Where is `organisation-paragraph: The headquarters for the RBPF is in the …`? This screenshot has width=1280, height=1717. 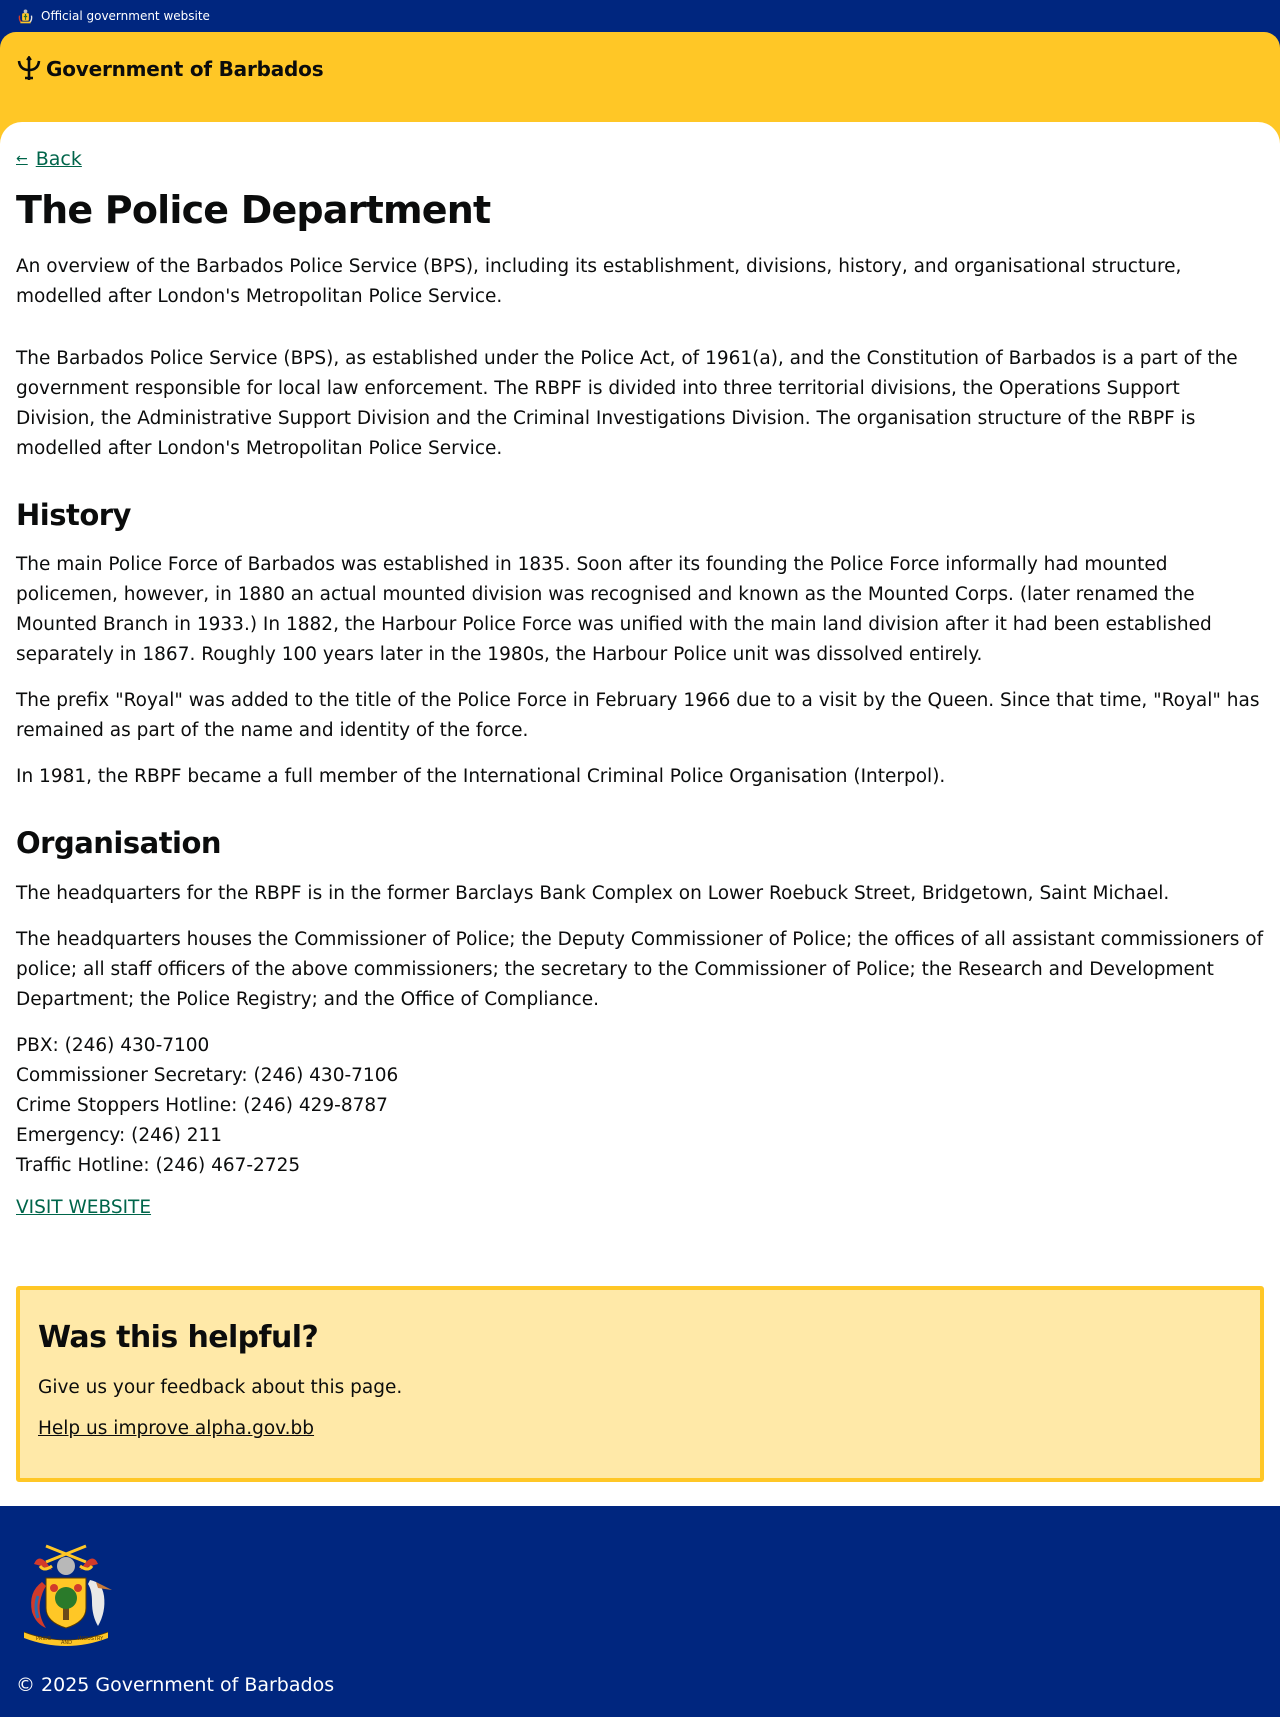 organisation-paragraph: The headquarters for the RBPF is in the … is located at coordinates (593, 894).